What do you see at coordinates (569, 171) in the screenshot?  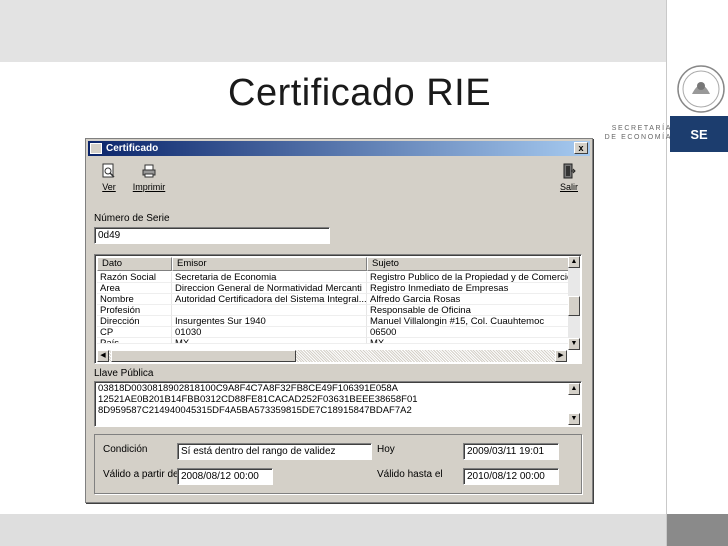 I see `exit-door-icon` at bounding box center [569, 171].